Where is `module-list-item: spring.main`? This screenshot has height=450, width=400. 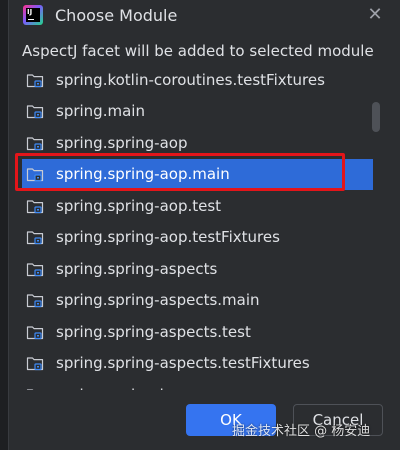 module-list-item: spring.main is located at coordinates (197, 111).